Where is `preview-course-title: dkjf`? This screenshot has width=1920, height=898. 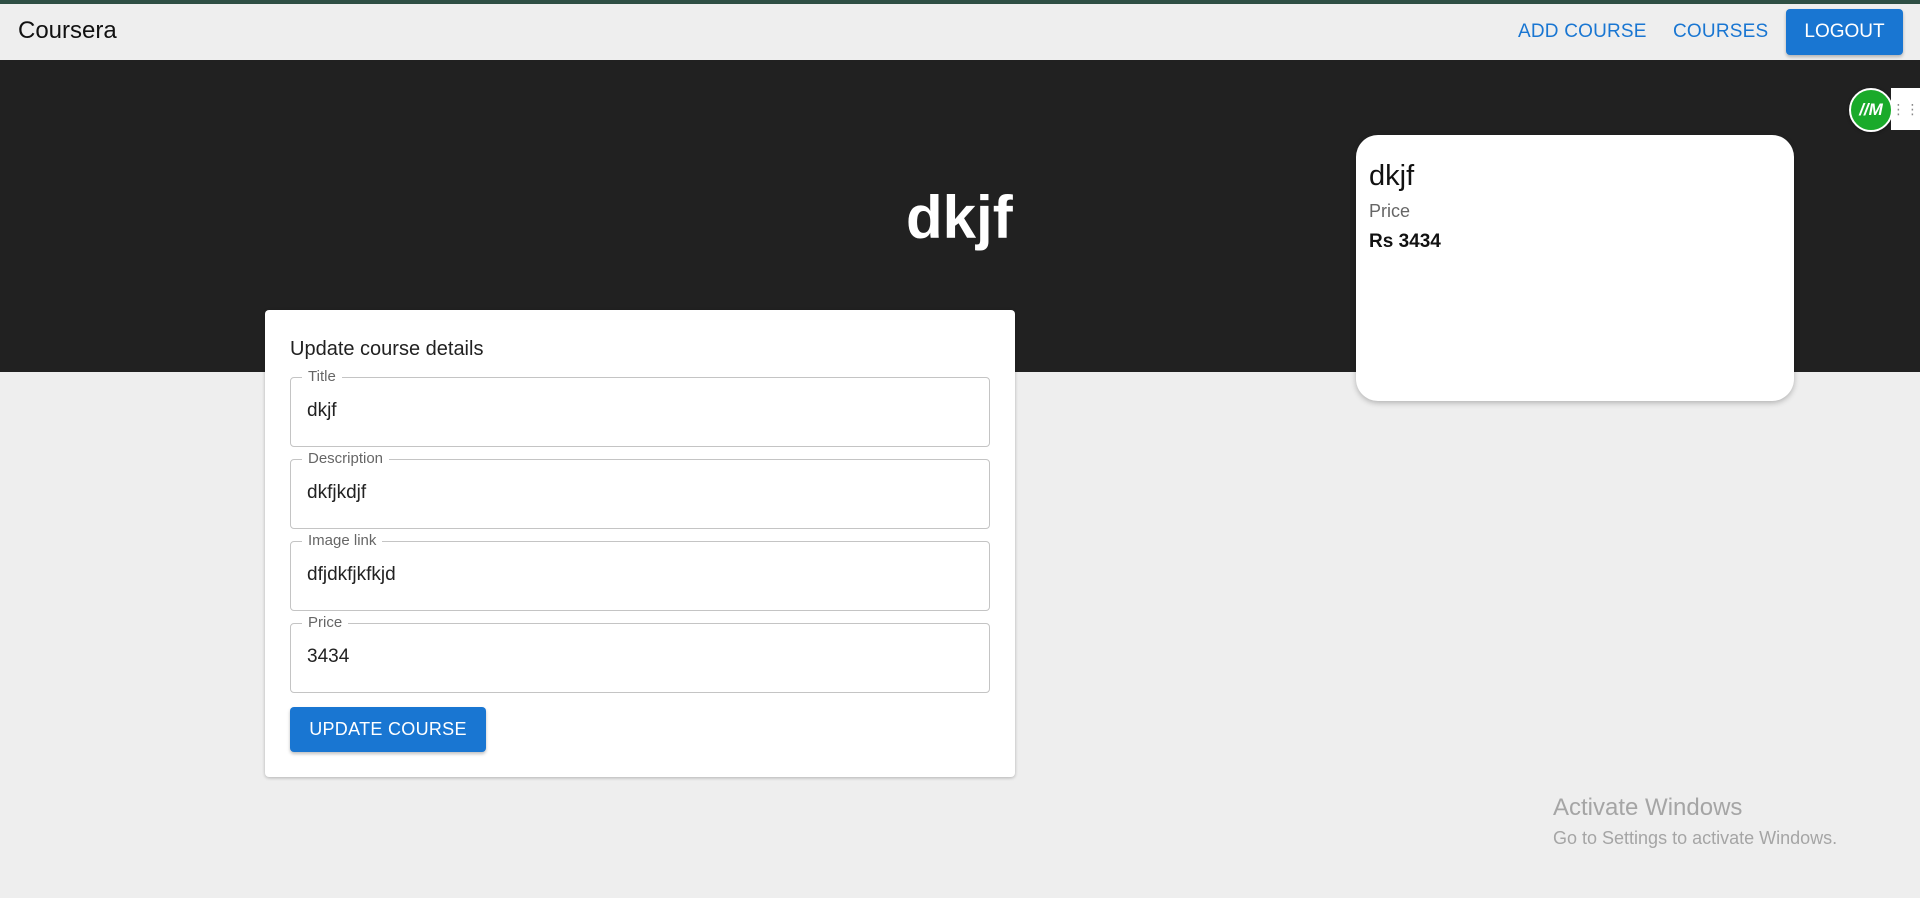 preview-course-title: dkjf is located at coordinates (1392, 176).